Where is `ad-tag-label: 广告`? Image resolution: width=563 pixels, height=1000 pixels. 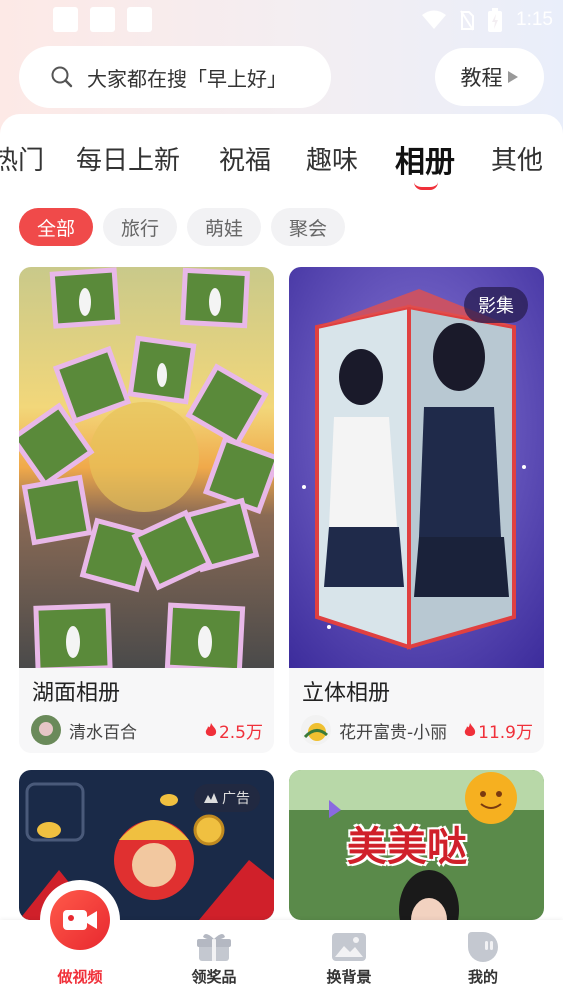 ad-tag-label: 广告 is located at coordinates (236, 799).